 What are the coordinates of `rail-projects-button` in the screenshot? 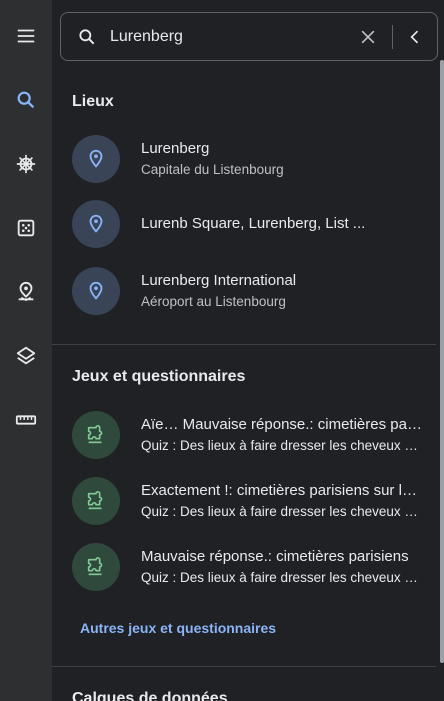 It's located at (26, 292).